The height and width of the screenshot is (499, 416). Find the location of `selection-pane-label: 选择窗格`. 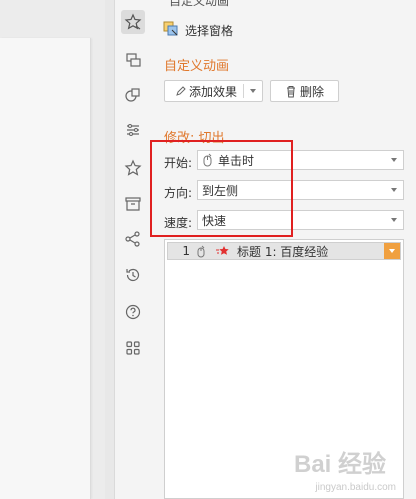

selection-pane-label: 选择窗格 is located at coordinates (209, 30).